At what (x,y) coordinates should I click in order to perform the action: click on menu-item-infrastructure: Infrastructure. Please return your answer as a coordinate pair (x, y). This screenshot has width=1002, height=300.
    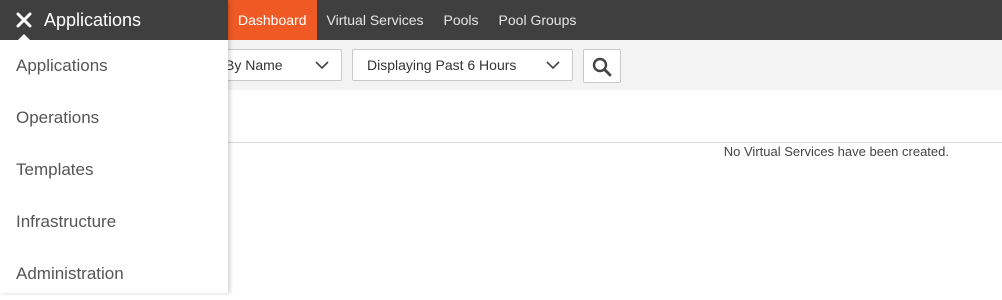
    Looking at the image, I should click on (114, 222).